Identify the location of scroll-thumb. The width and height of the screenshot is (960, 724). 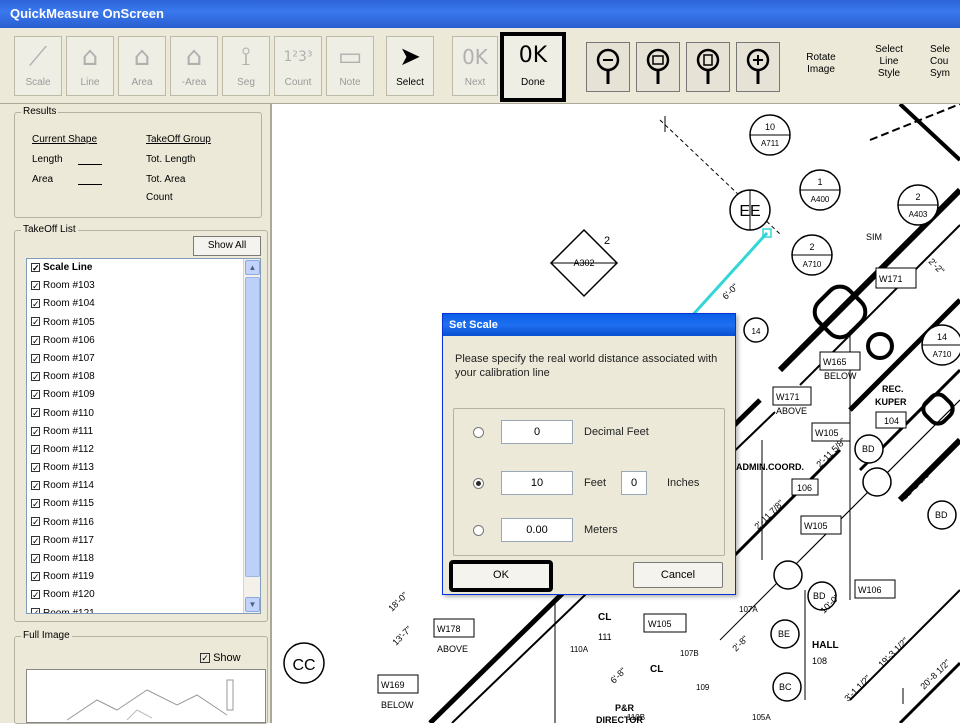
(252, 427).